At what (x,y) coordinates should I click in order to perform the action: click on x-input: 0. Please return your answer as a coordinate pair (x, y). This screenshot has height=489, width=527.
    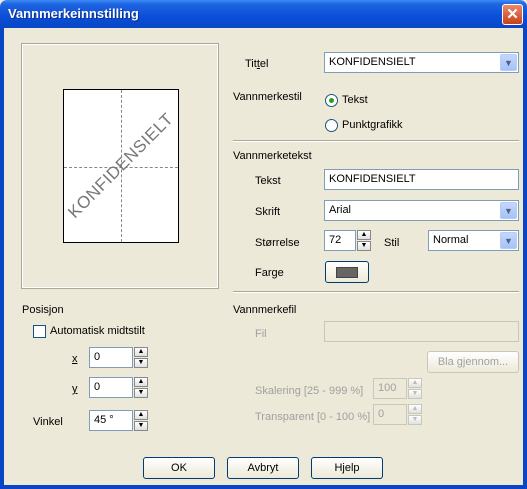
    Looking at the image, I should click on (111, 357).